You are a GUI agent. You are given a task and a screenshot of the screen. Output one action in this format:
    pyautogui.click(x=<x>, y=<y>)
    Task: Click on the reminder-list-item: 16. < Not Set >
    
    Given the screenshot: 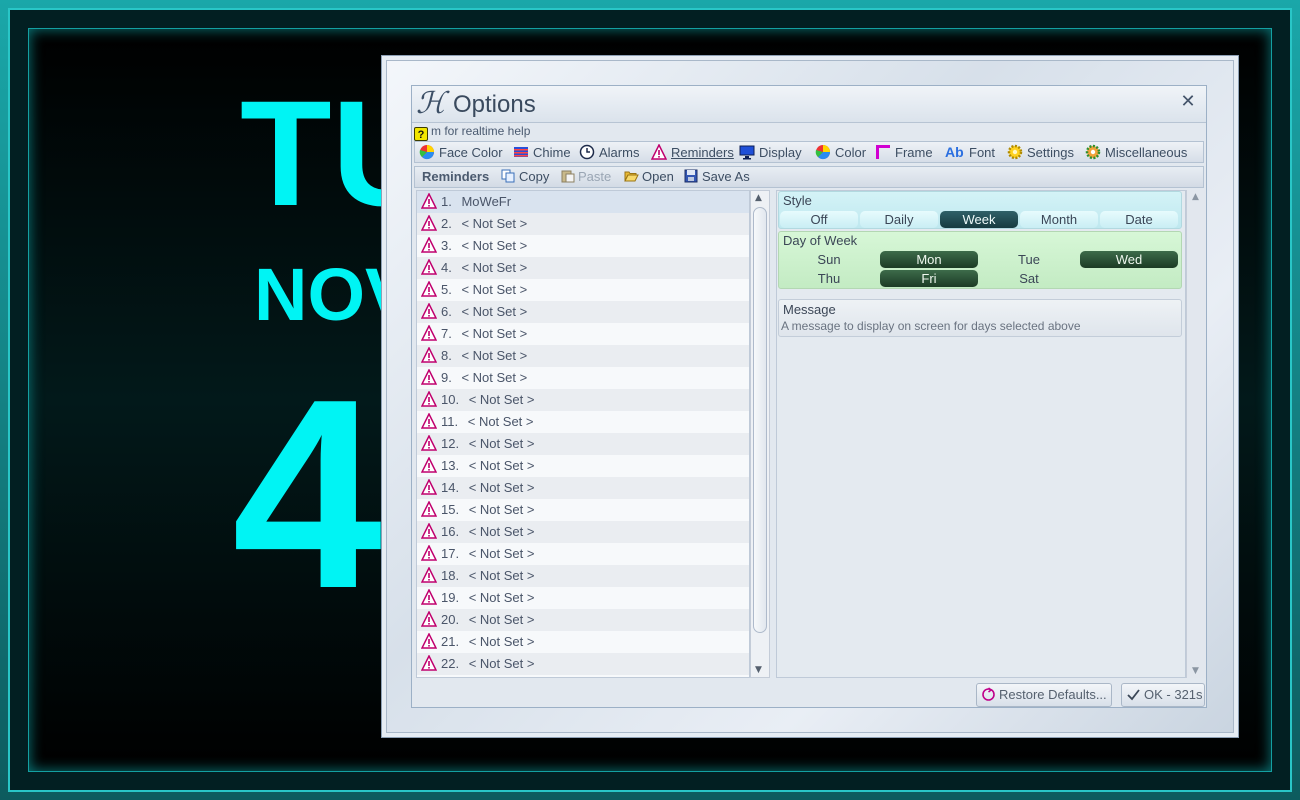 What is the action you would take?
    pyautogui.click(x=583, y=532)
    